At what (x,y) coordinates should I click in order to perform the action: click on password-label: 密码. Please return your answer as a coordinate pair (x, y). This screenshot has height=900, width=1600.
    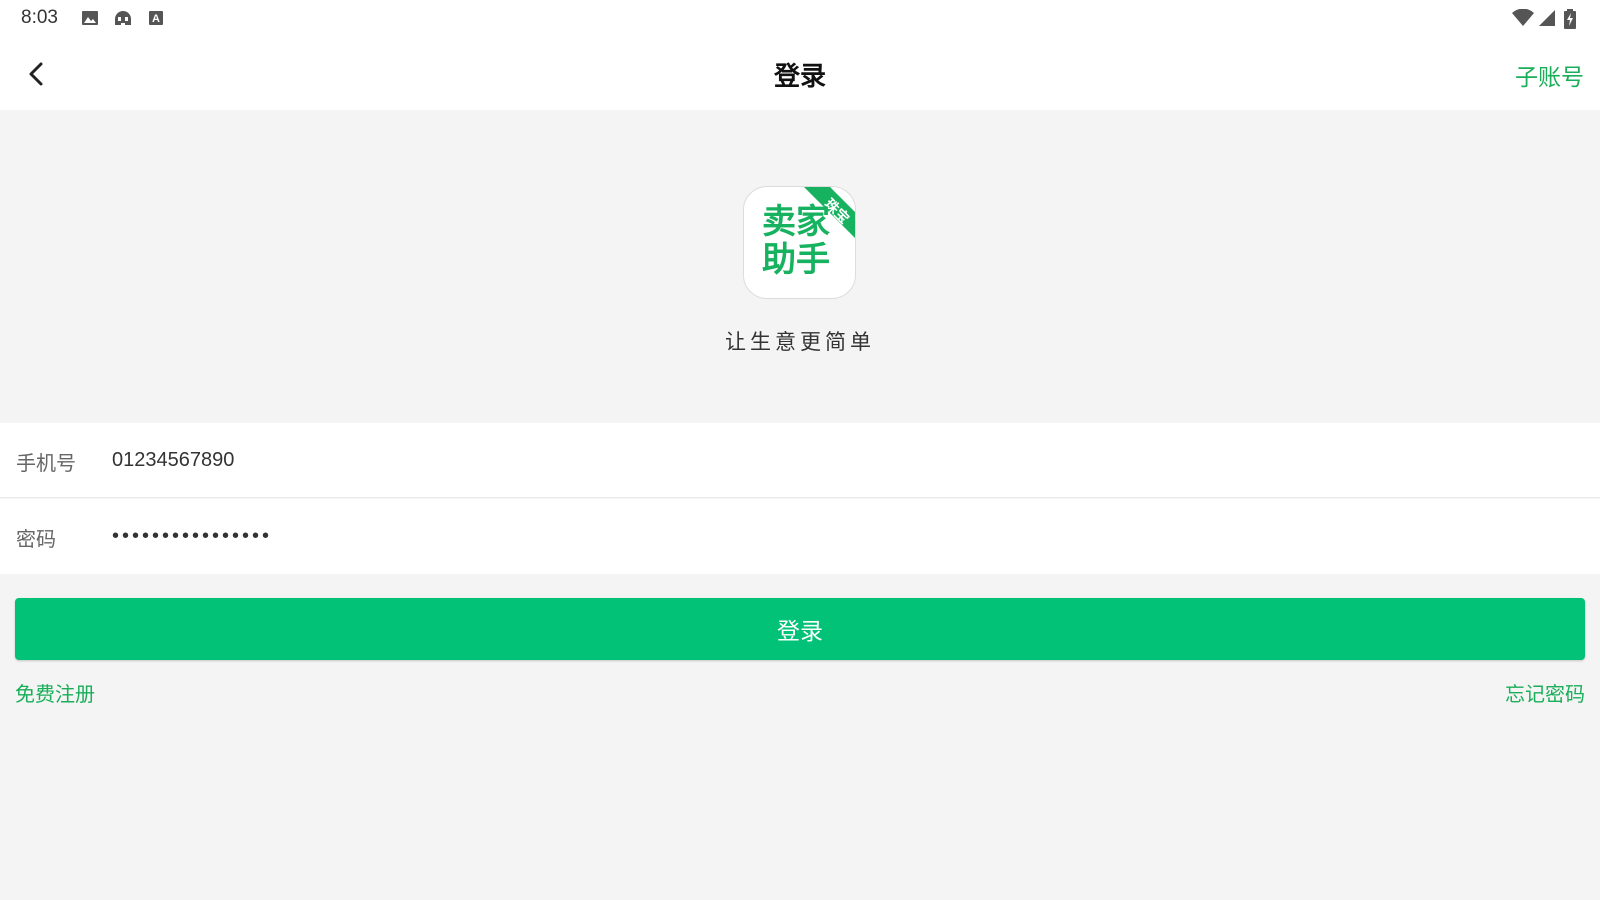
    Looking at the image, I should click on (36, 539).